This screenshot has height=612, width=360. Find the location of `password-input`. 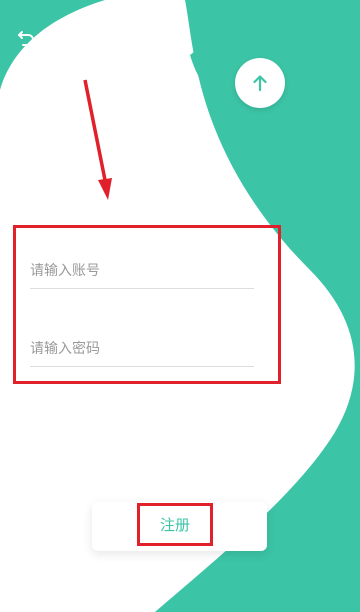

password-input is located at coordinates (142, 349).